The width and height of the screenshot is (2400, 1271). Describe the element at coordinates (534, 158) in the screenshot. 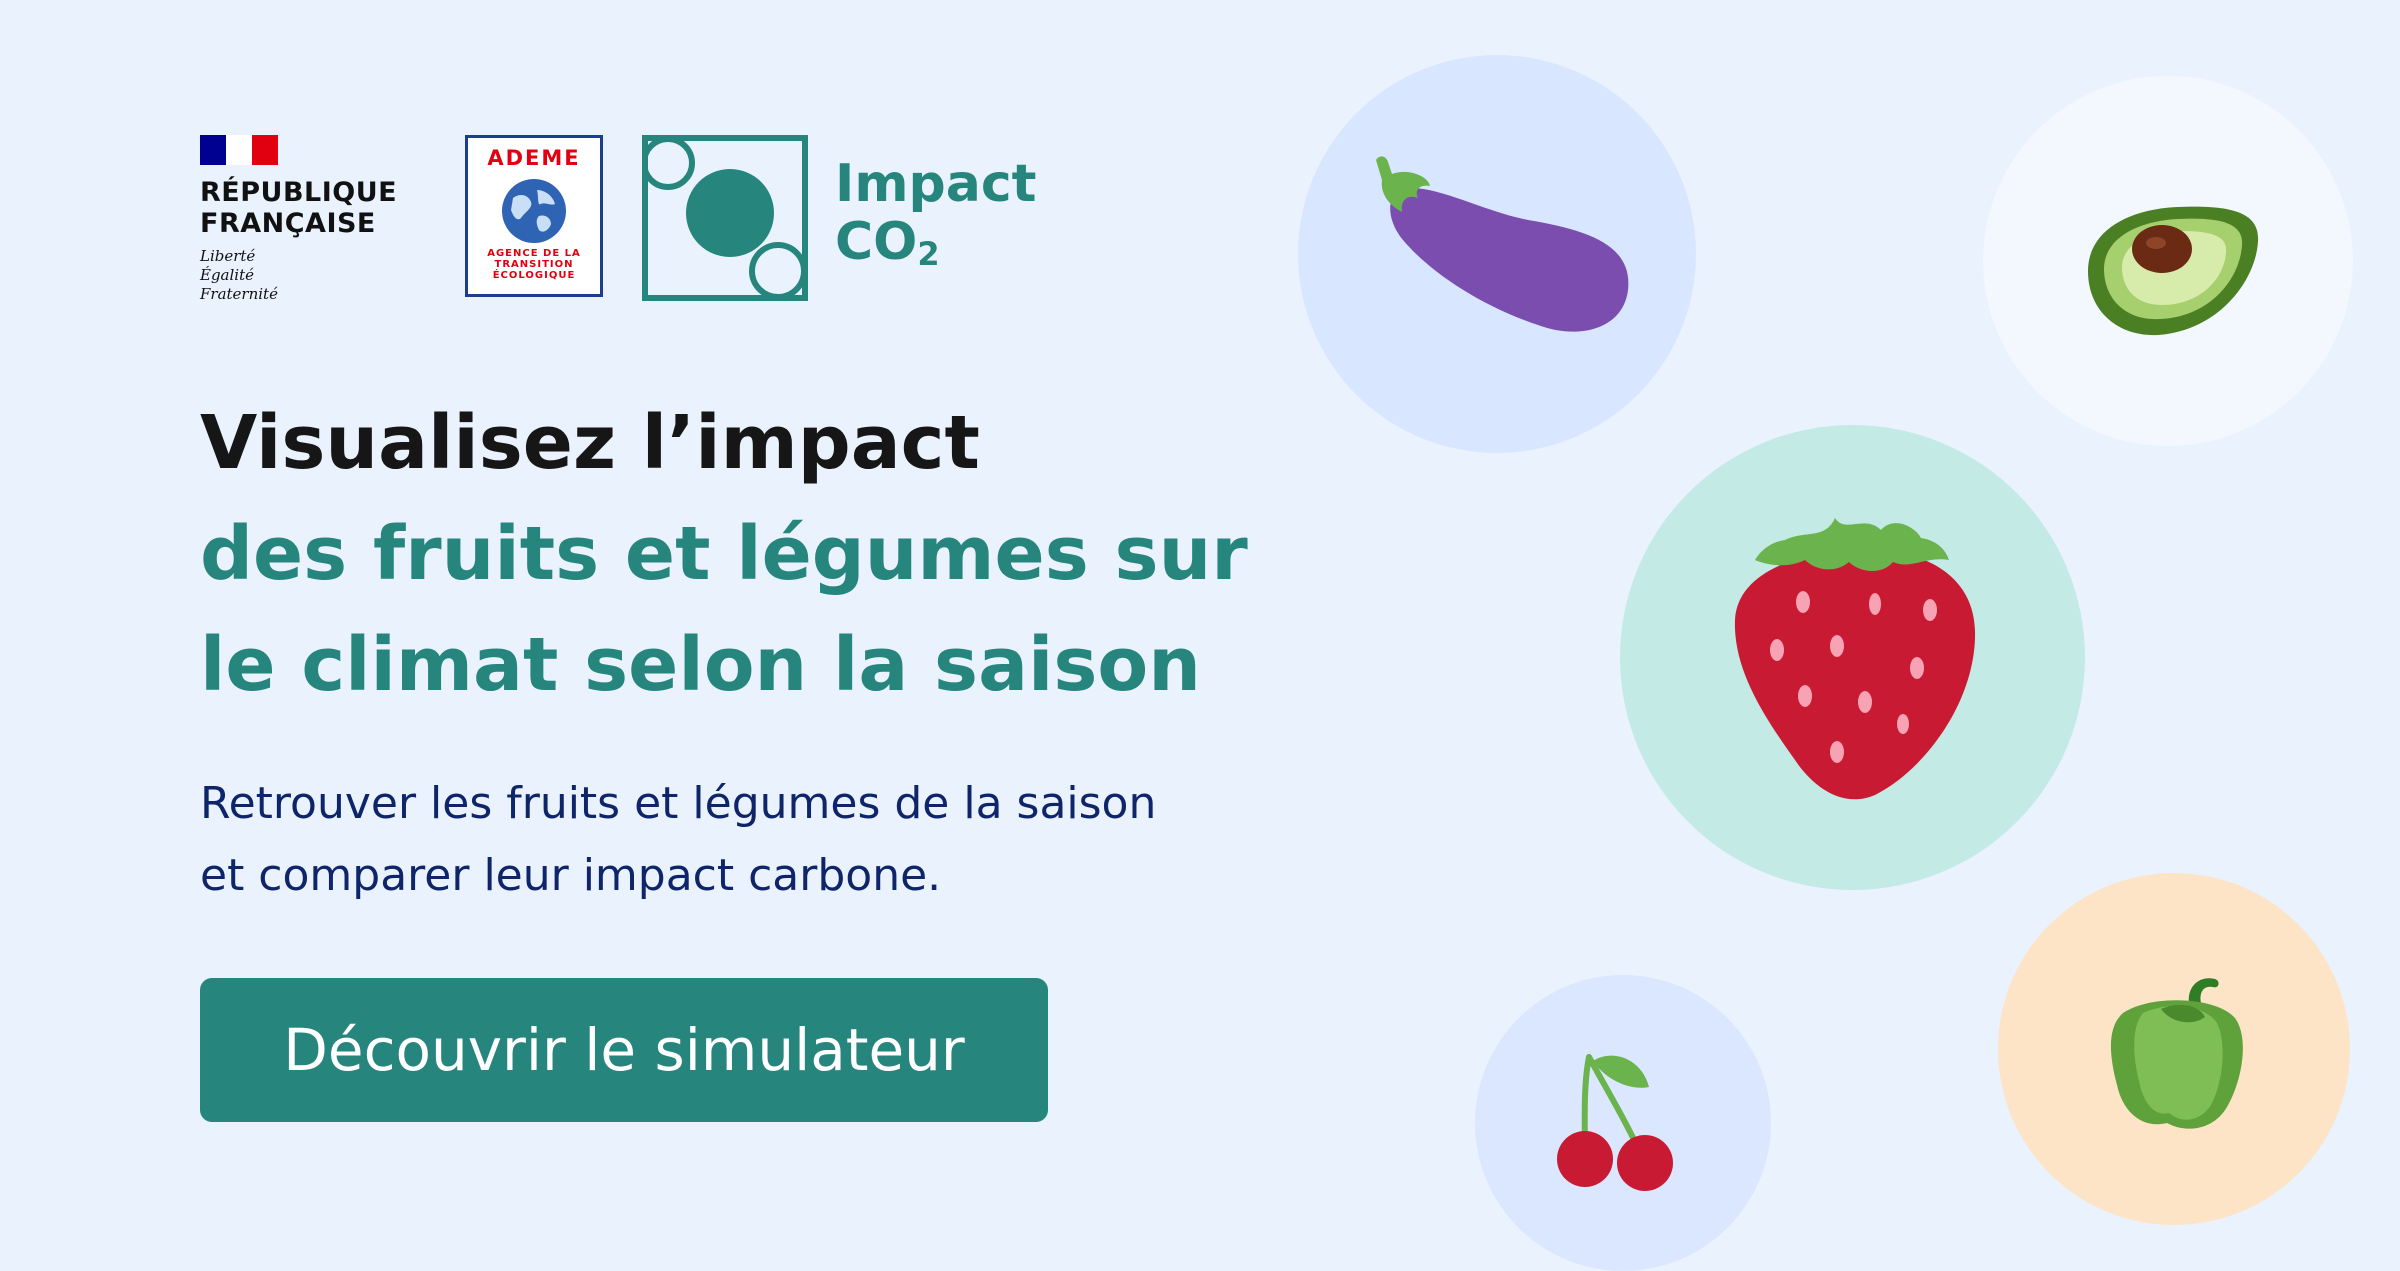

I see `ademe-title: ADEME` at that location.